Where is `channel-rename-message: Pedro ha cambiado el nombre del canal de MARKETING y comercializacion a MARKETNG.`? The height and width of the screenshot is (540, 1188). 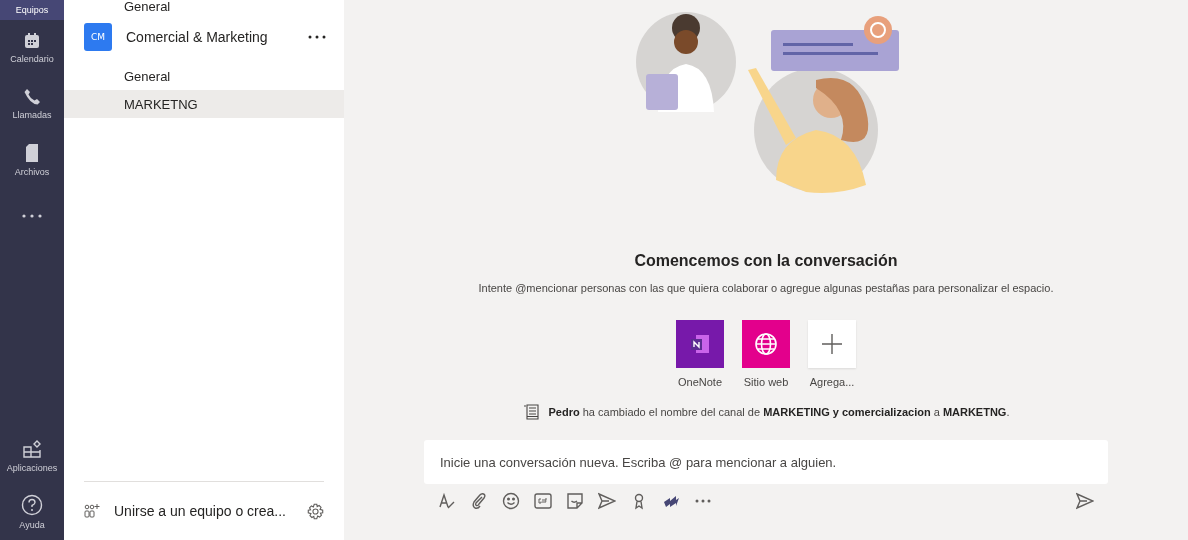
channel-rename-message: Pedro ha cambiado el nombre del canal de MARKETING y comercializacion a MARKETNG. is located at coordinates (779, 412).